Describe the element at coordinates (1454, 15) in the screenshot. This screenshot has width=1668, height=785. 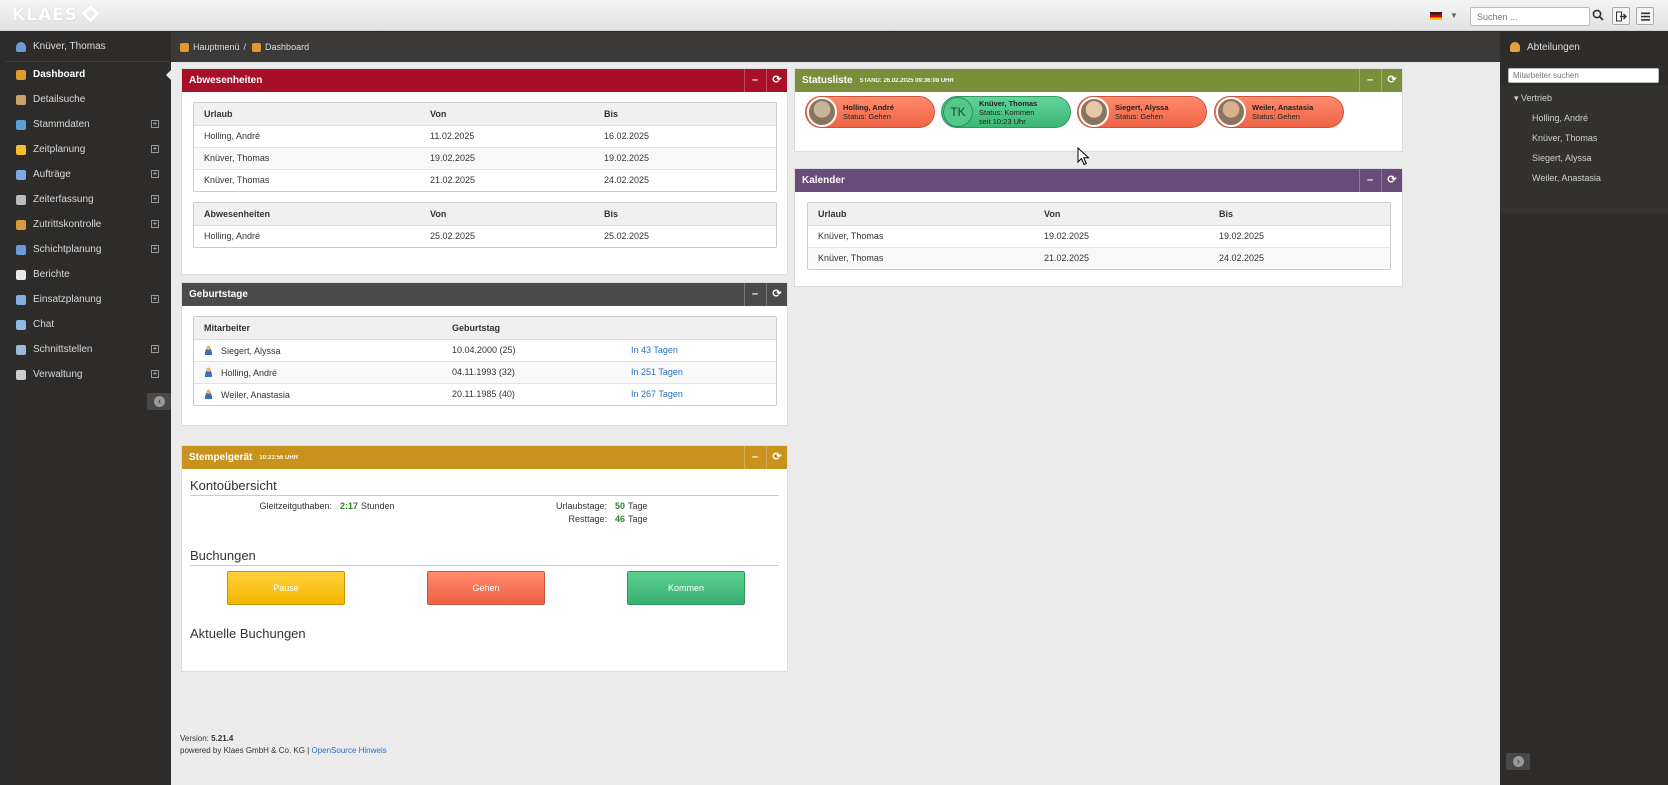
I see `language-dropdown-caret-icon: ▼` at that location.